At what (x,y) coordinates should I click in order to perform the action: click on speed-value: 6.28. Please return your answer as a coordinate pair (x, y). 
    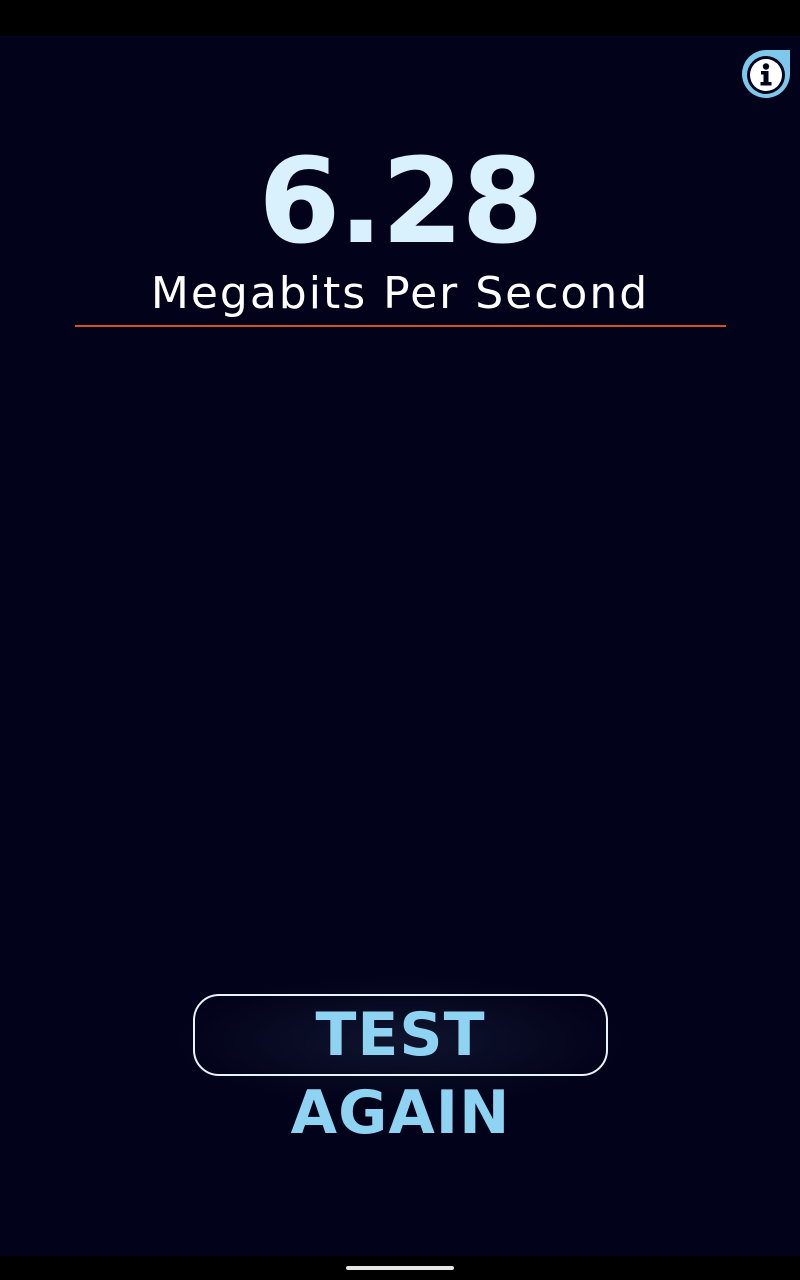
    Looking at the image, I should click on (400, 201).